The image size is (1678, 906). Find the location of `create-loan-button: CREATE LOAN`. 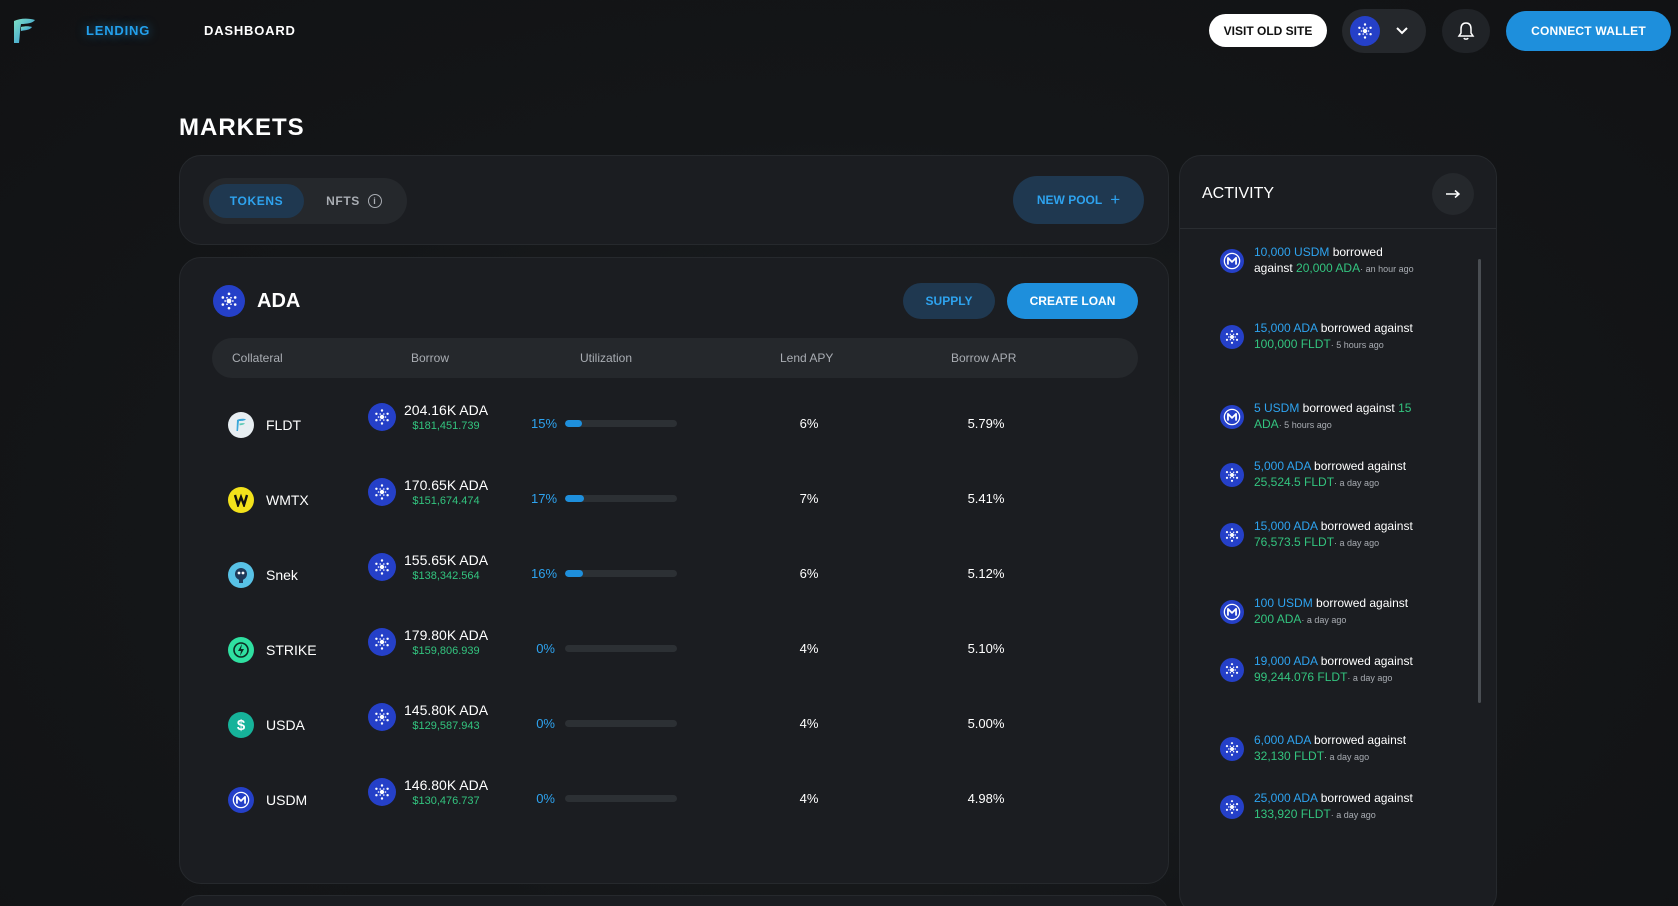

create-loan-button: CREATE LOAN is located at coordinates (1072, 301).